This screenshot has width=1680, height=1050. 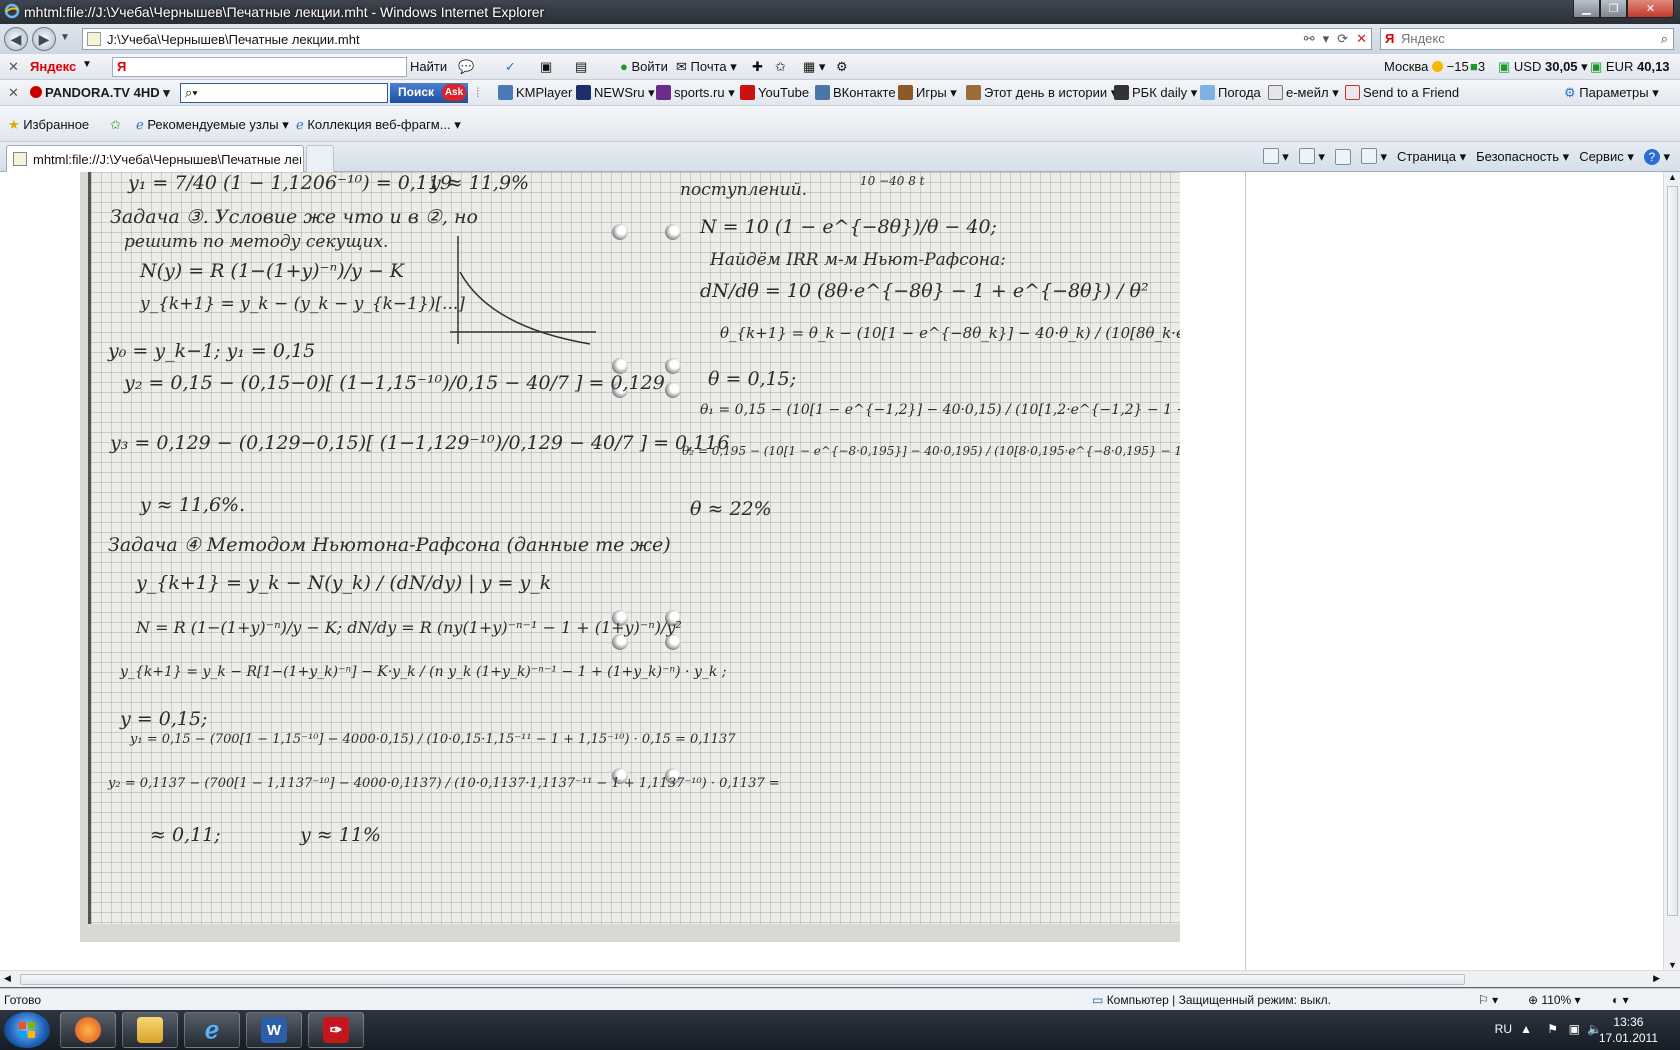 I want to click on compat-status-icon: ◐ ▾, so click(x=1620, y=1000).